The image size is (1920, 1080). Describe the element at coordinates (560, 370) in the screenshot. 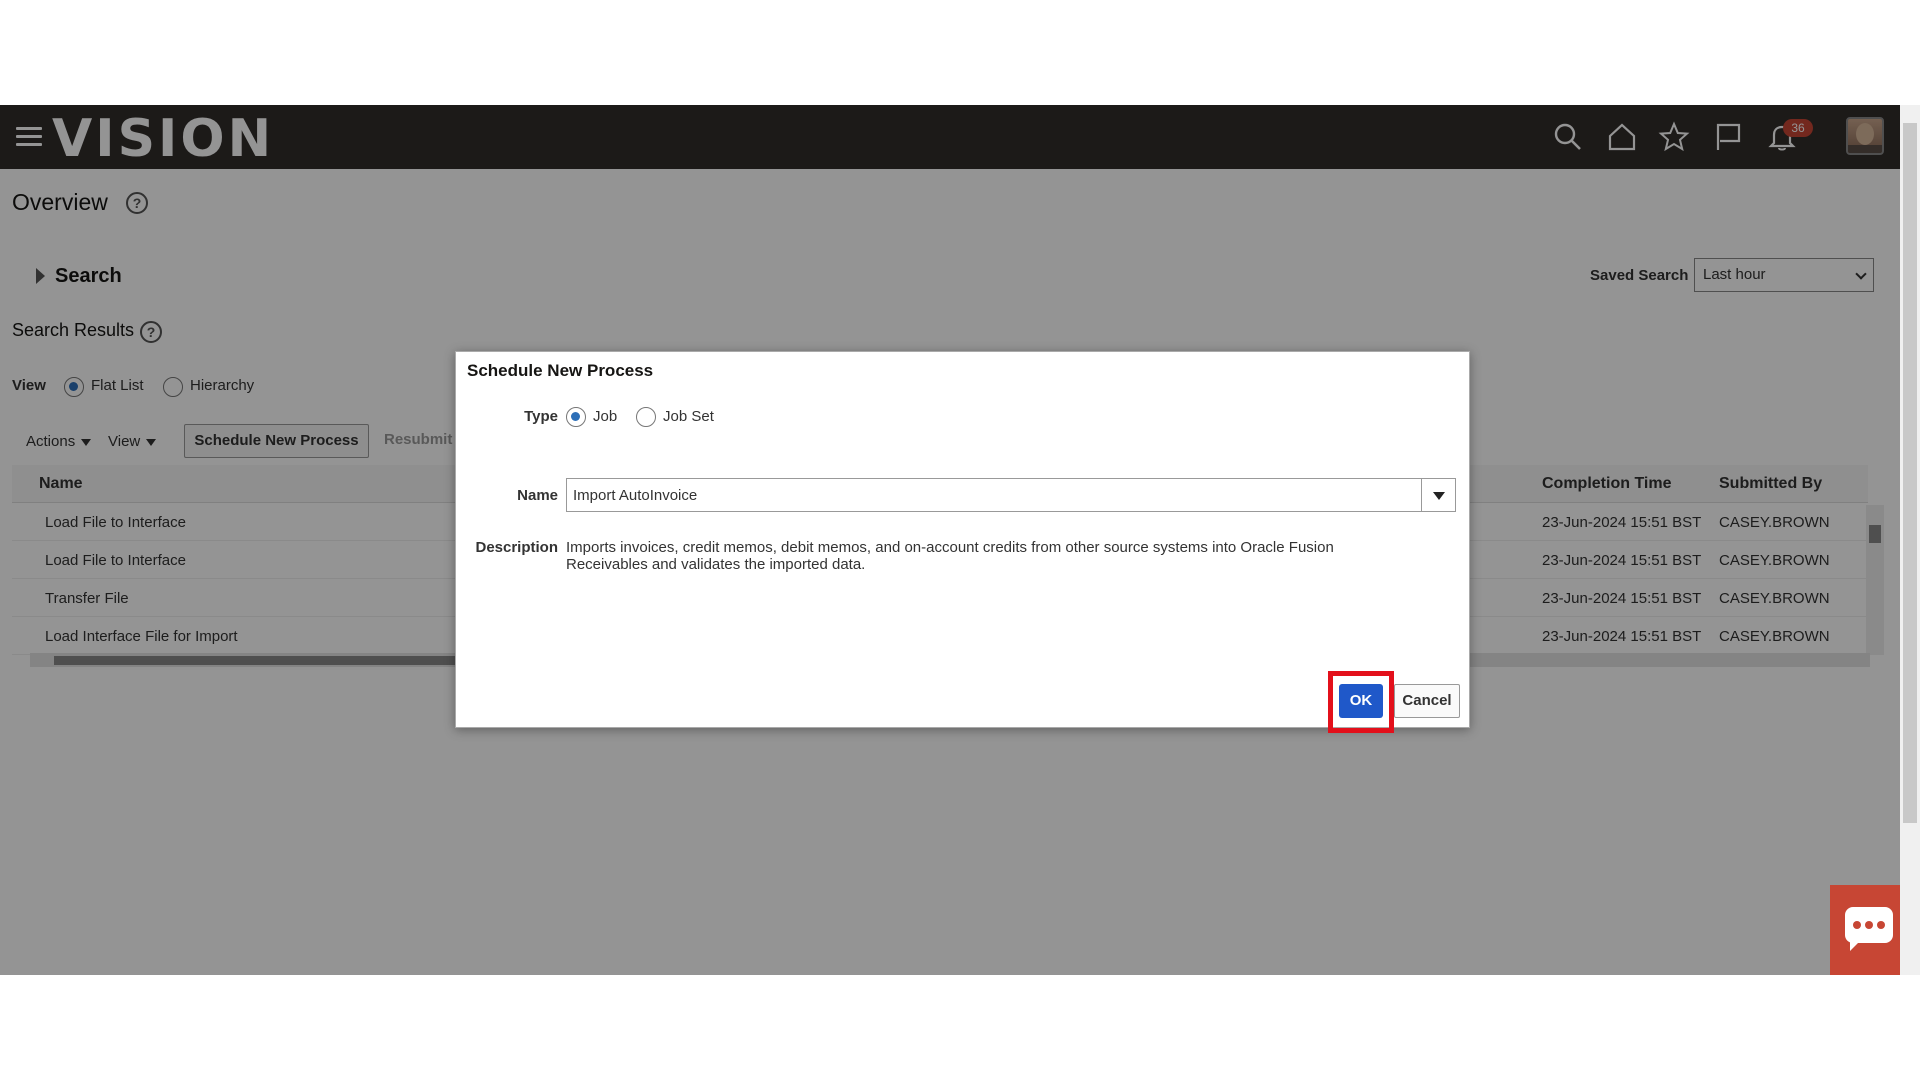

I see `dialog-title: Schedule New Process` at that location.